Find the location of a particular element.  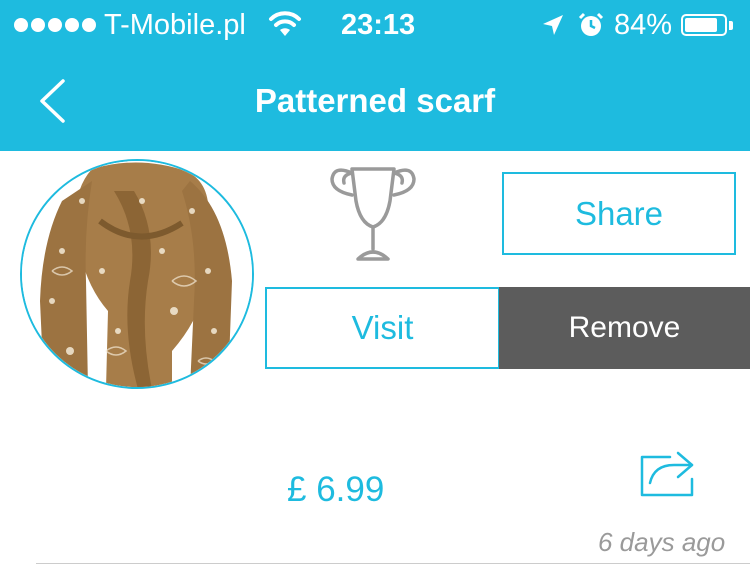

product-image is located at coordinates (137, 274).